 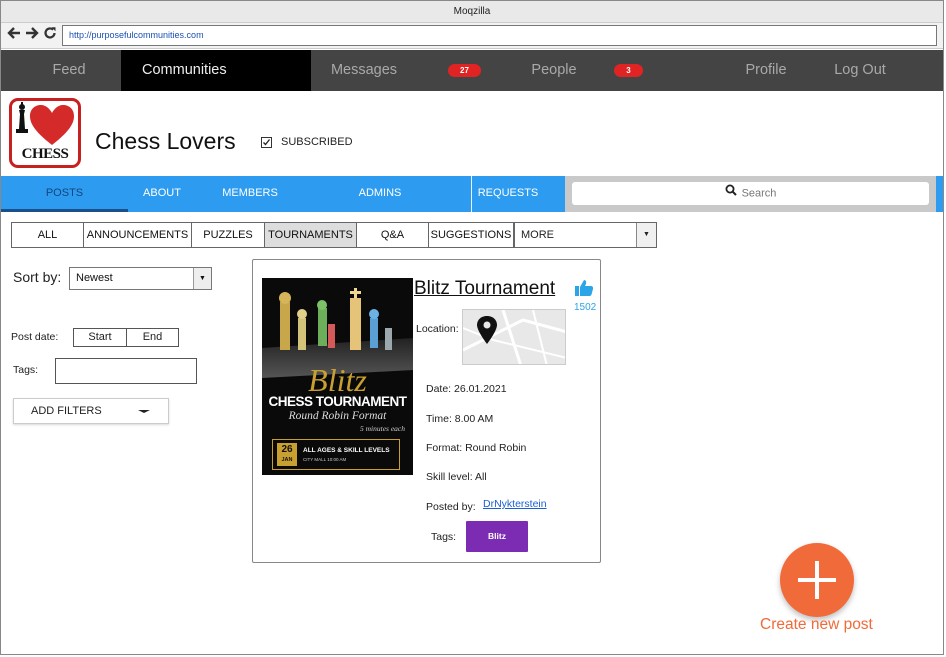 I want to click on address-bar: http://purposefulcommunities.com, so click(x=472, y=36).